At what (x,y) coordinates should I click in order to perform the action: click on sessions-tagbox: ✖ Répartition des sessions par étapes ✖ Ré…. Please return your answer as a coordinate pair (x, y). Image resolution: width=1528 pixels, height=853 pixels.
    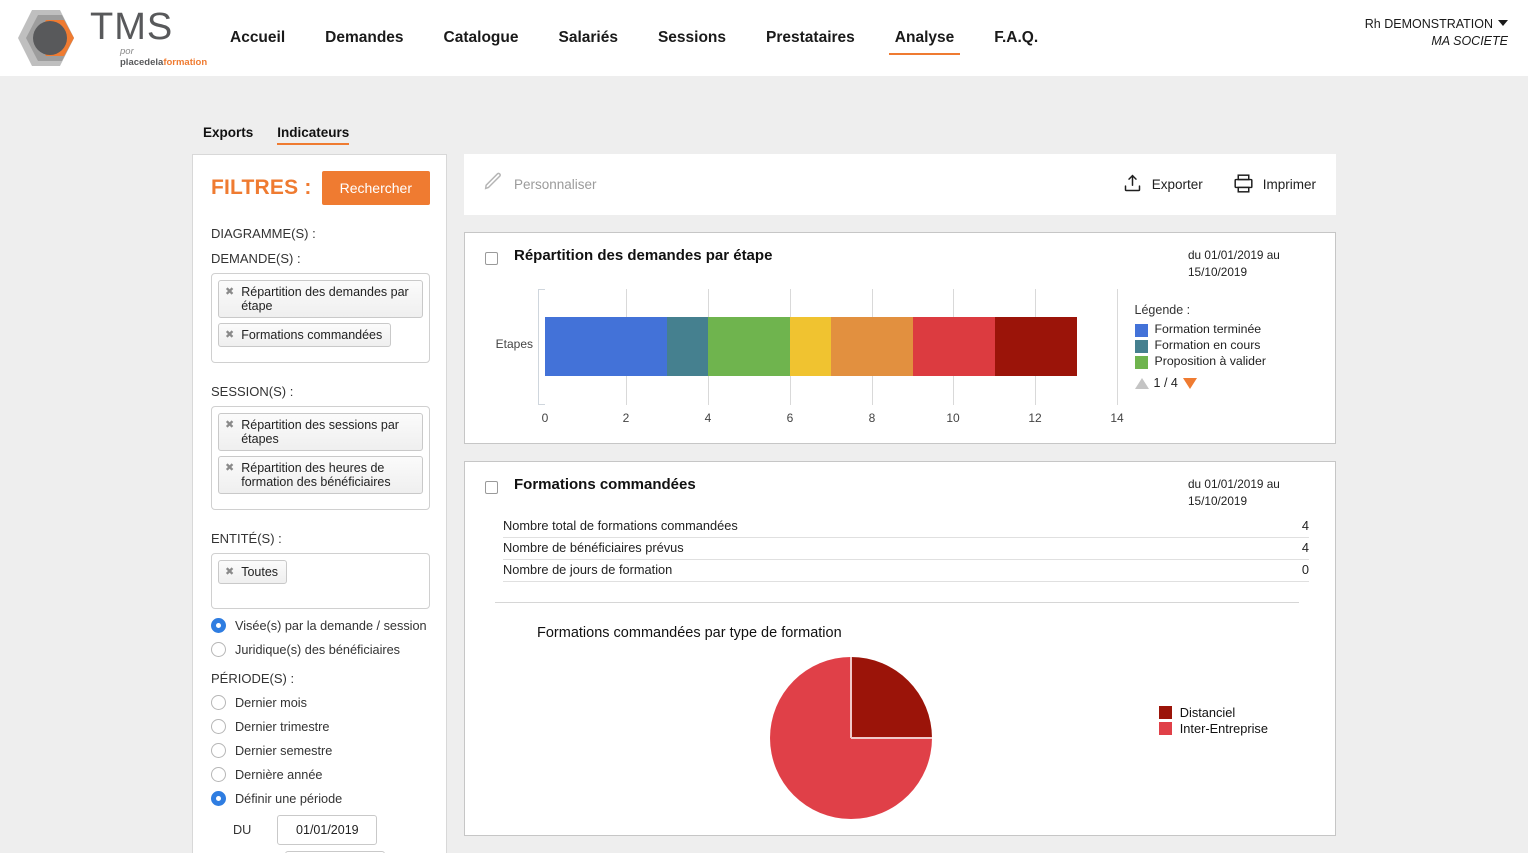
    Looking at the image, I should click on (320, 458).